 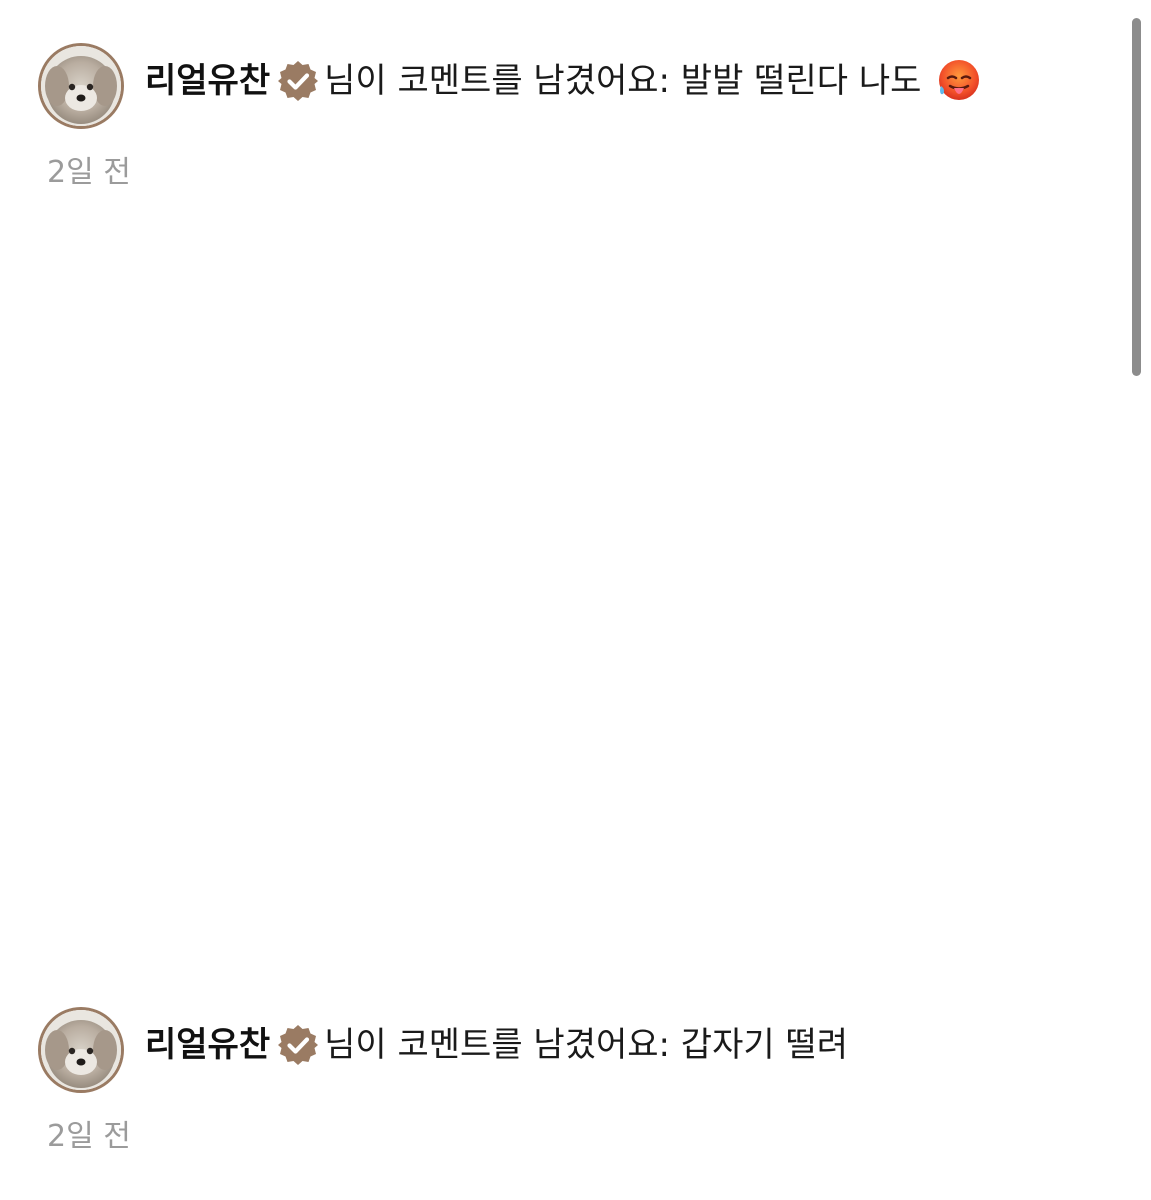 What do you see at coordinates (586, 1045) in the screenshot?
I see `comment-message: 님이 코멘트를 남겼어요: 갑자기 떨려` at bounding box center [586, 1045].